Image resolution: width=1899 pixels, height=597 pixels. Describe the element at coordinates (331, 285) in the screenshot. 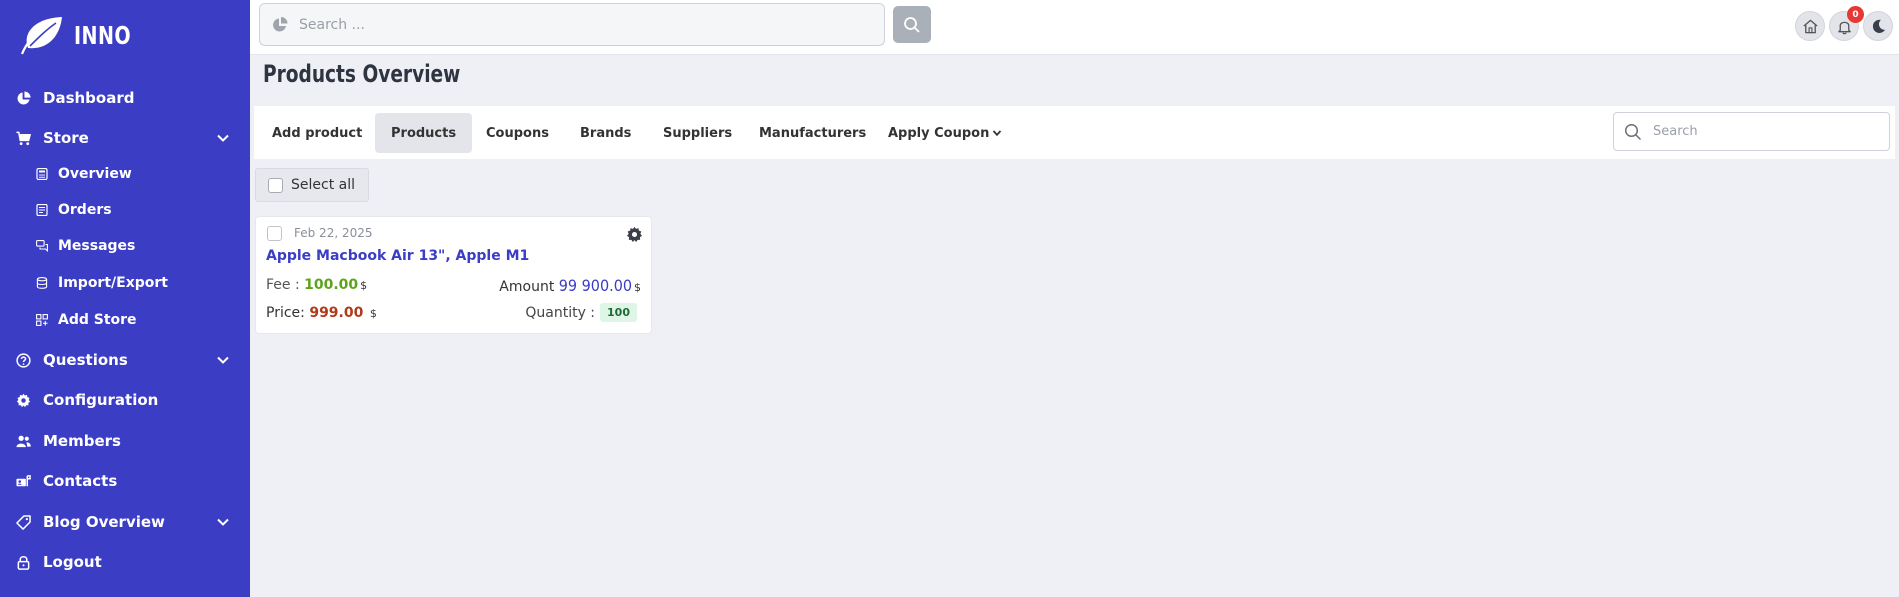

I see `fee-value: 100.00` at that location.